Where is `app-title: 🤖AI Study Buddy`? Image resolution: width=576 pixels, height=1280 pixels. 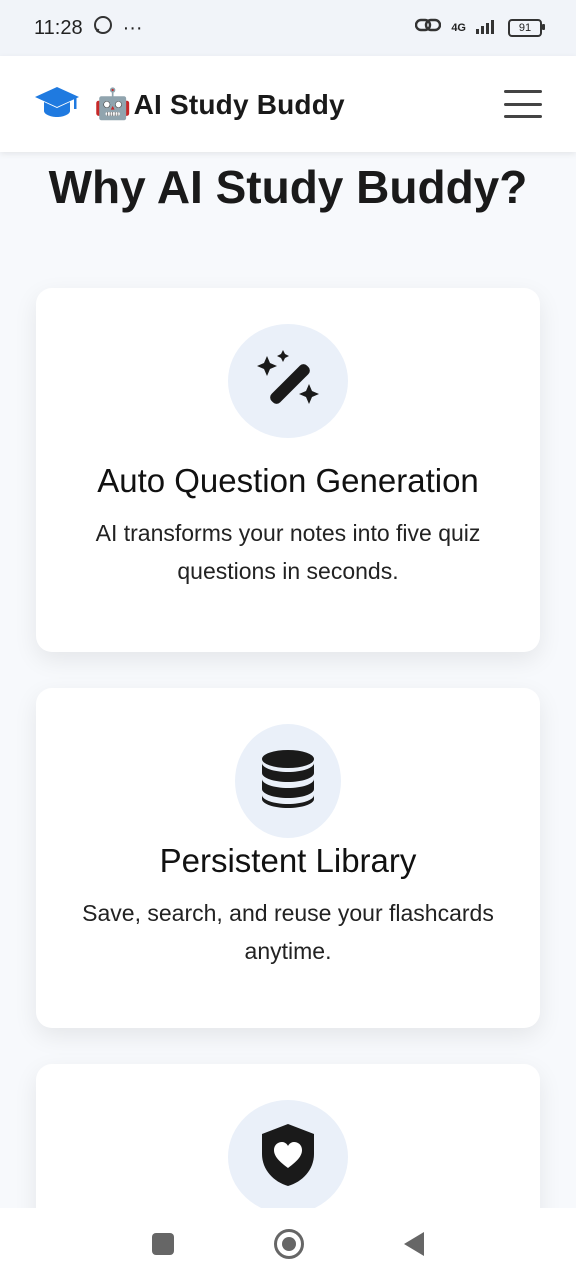 app-title: 🤖AI Study Buddy is located at coordinates (219, 104).